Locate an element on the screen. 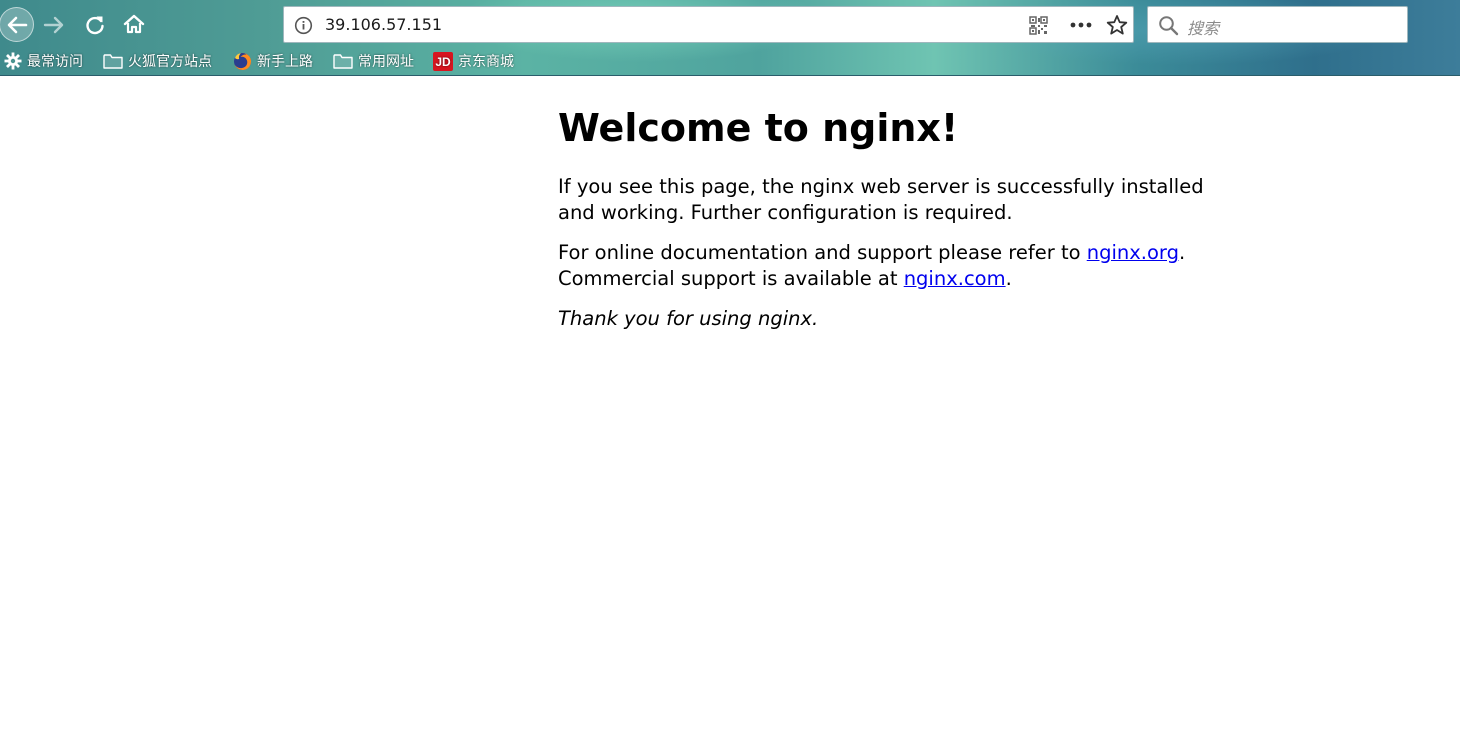 Image resolution: width=1460 pixels, height=747 pixels. jd-badge-text: JD is located at coordinates (443, 62).